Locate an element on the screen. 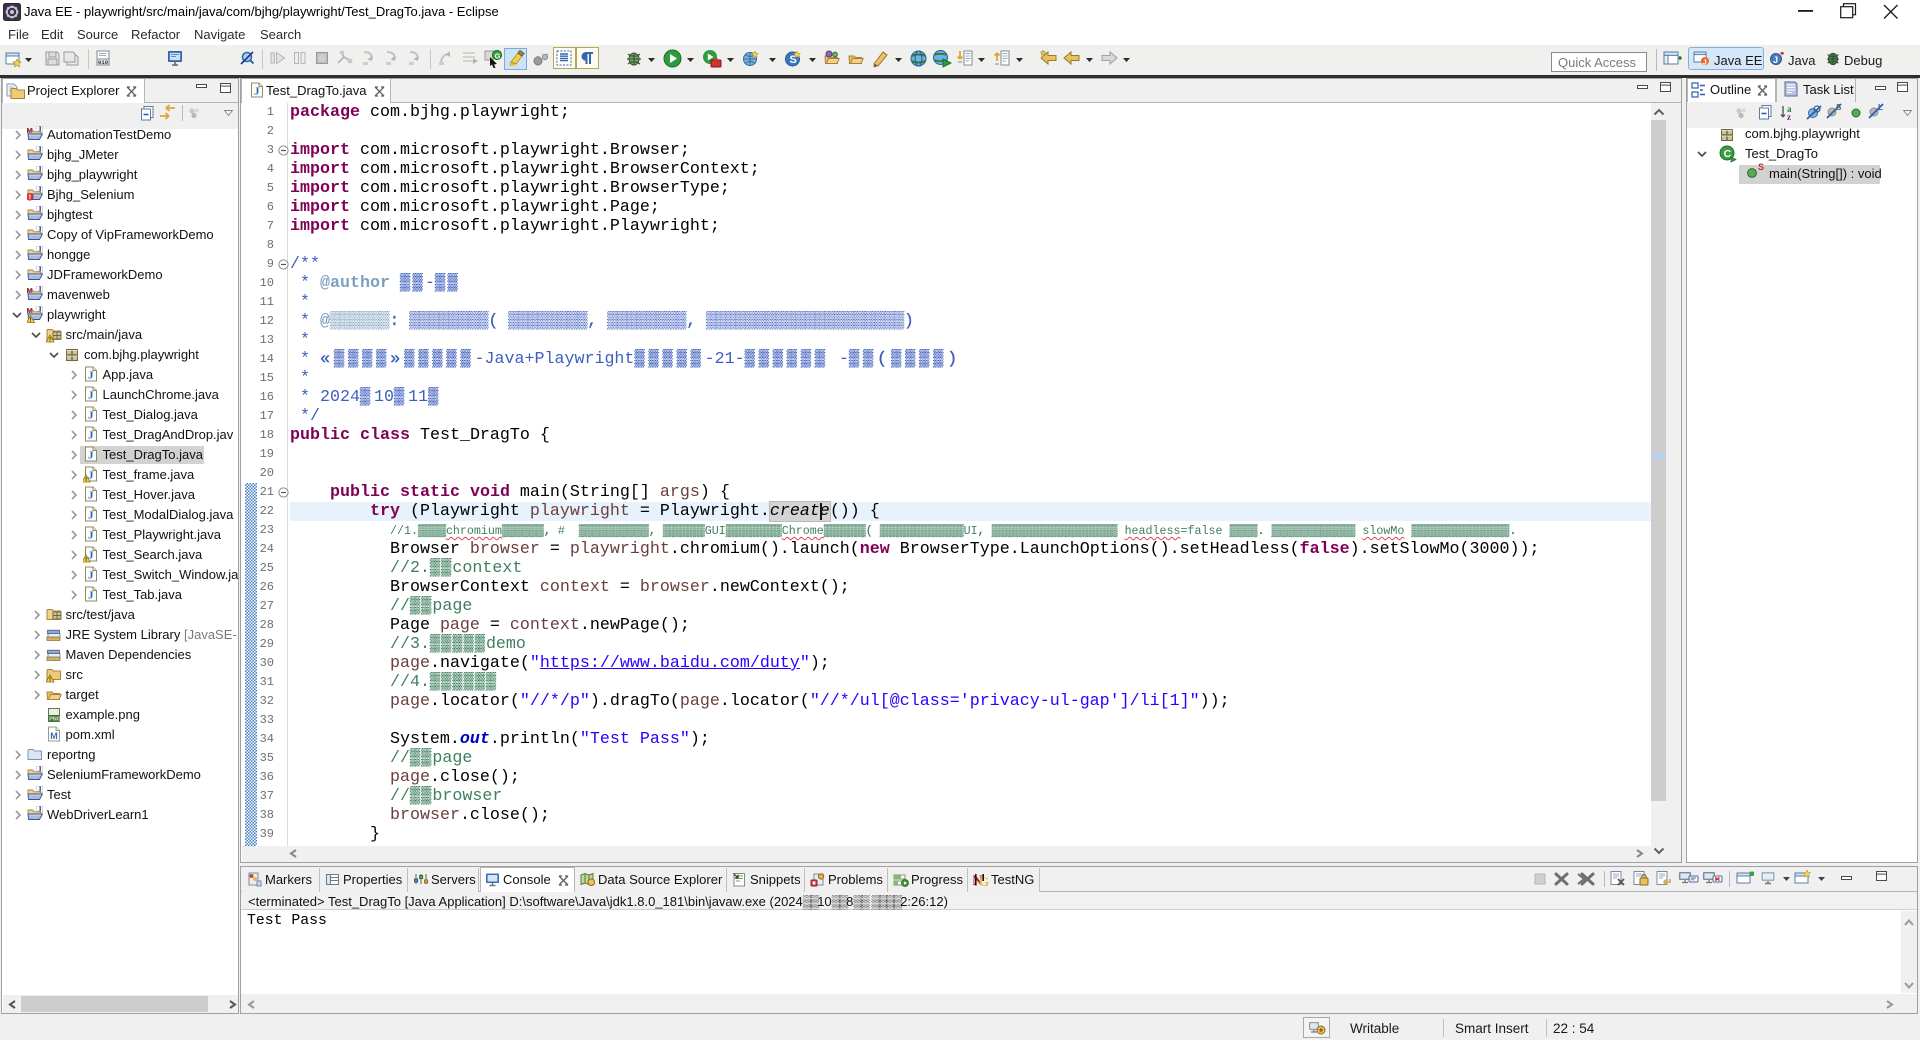  svg-text: S is located at coordinates (1839, 107).